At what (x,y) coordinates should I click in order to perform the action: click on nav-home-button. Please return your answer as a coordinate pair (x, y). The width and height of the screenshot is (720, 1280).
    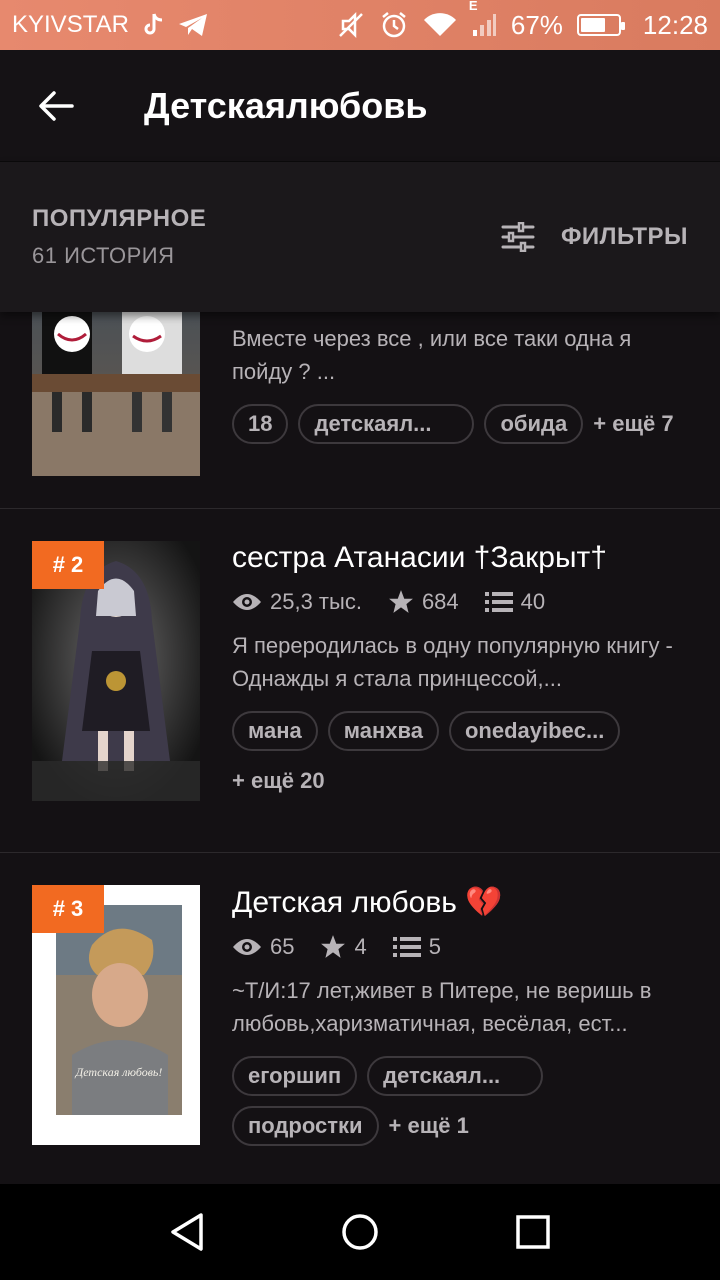
    Looking at the image, I should click on (360, 1232).